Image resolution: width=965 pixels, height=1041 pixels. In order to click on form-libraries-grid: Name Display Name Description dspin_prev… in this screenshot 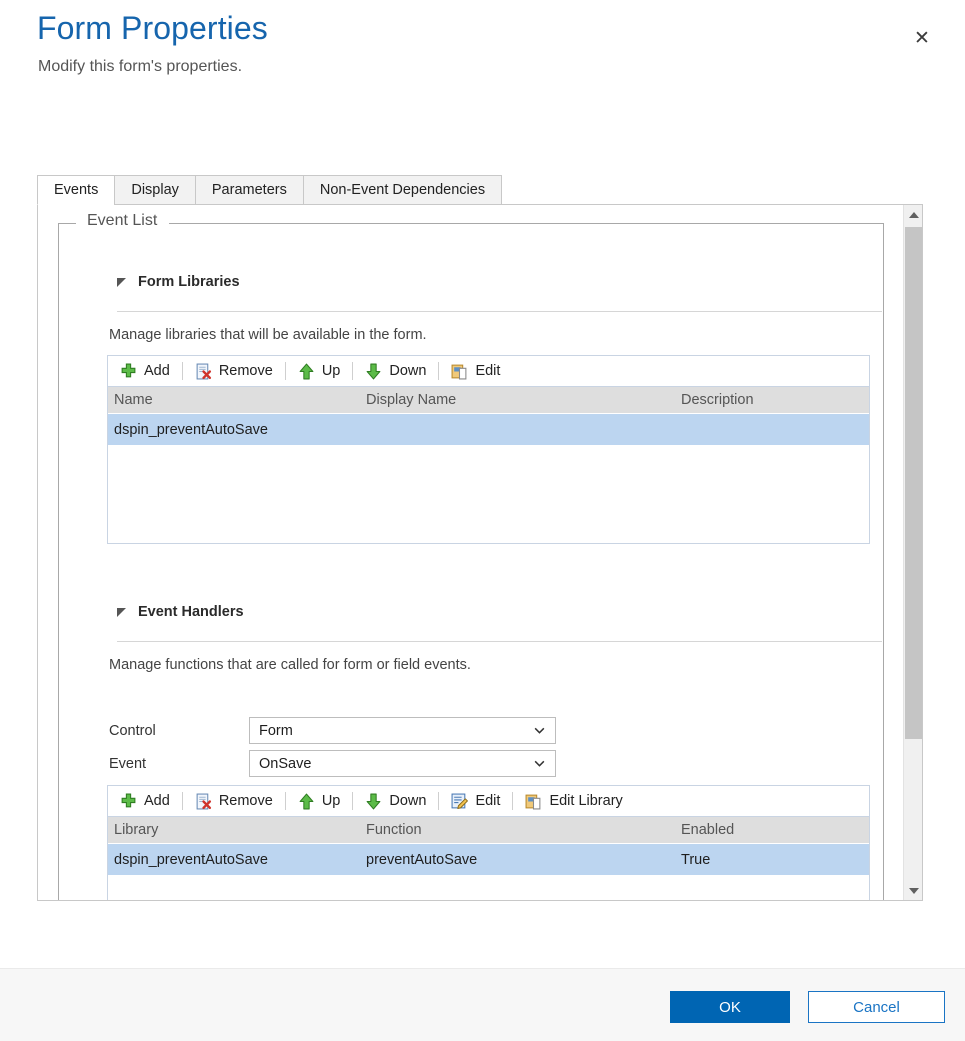, I will do `click(488, 465)`.